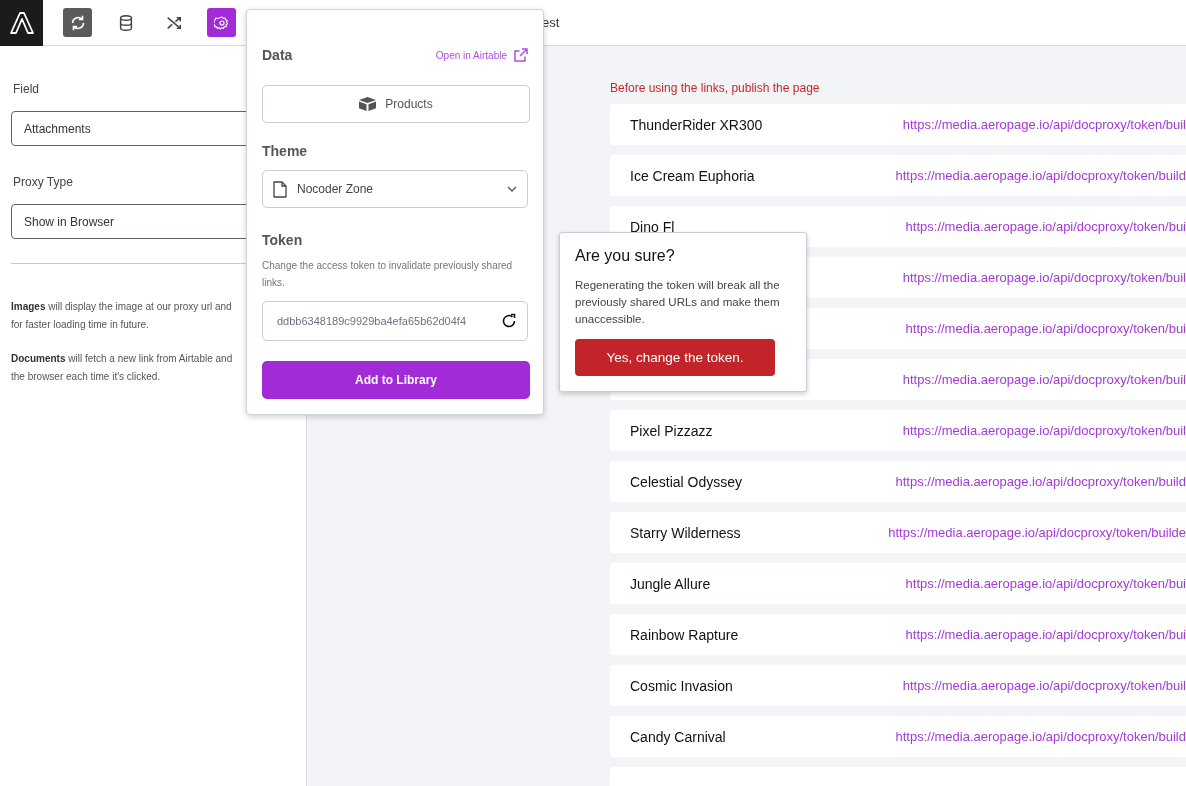 This screenshot has width=1186, height=786. I want to click on add-button: Add to Library, so click(396, 380).